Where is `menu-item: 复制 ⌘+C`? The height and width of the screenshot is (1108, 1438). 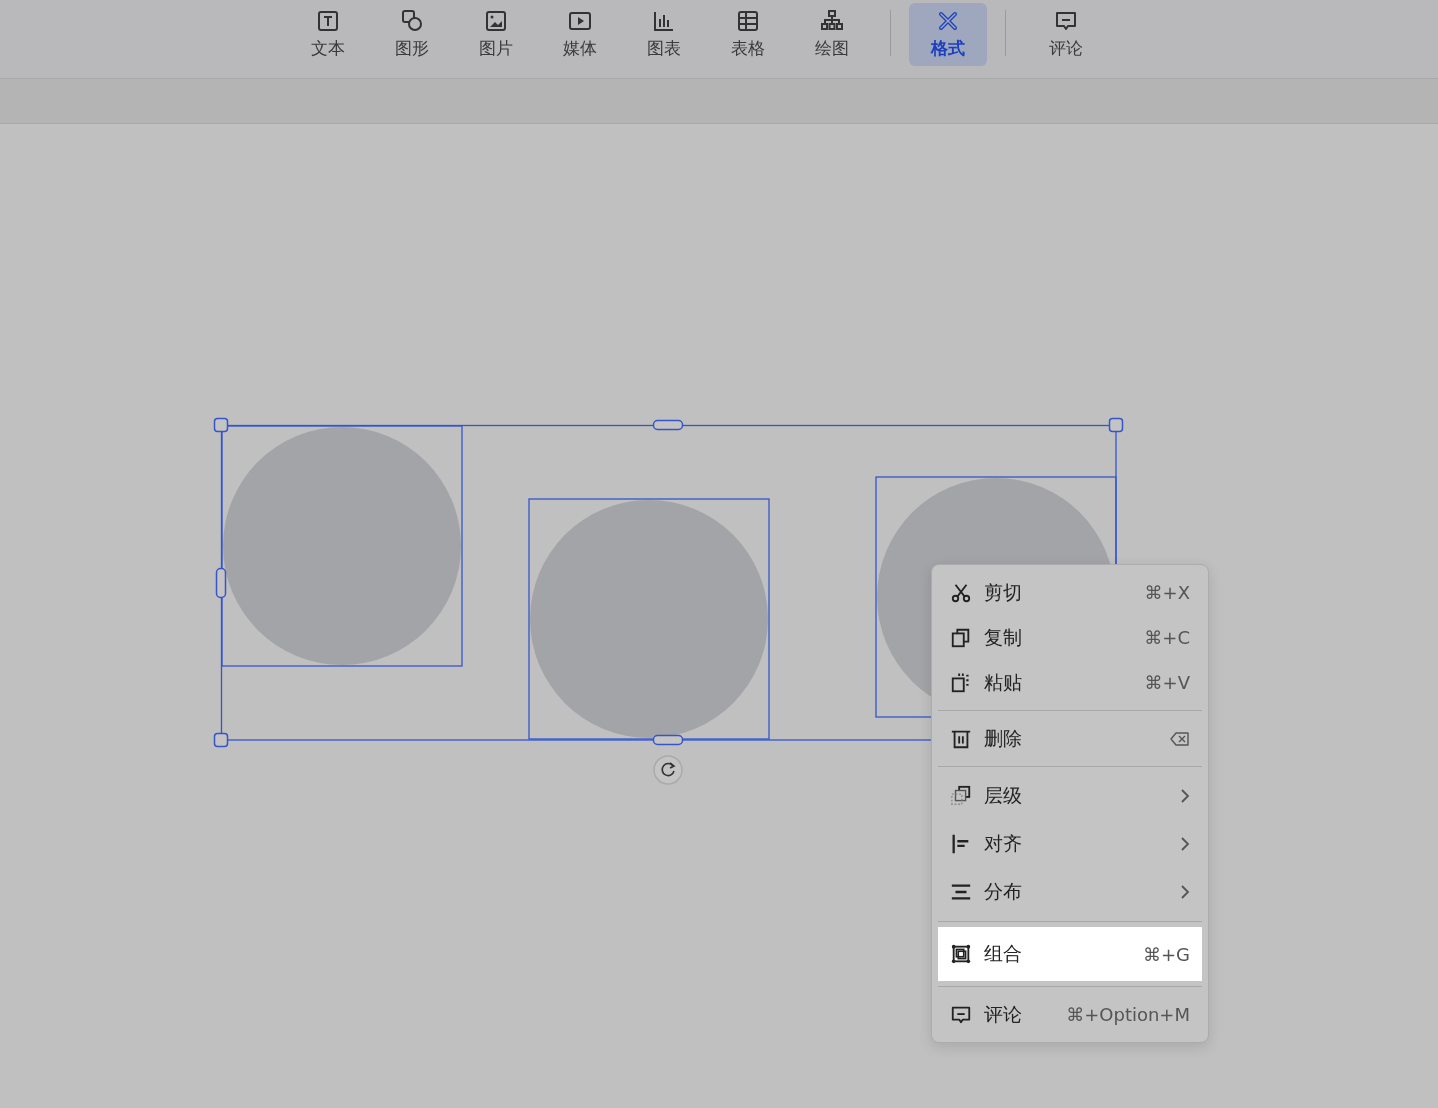
menu-item: 复制 ⌘+C is located at coordinates (1070, 637).